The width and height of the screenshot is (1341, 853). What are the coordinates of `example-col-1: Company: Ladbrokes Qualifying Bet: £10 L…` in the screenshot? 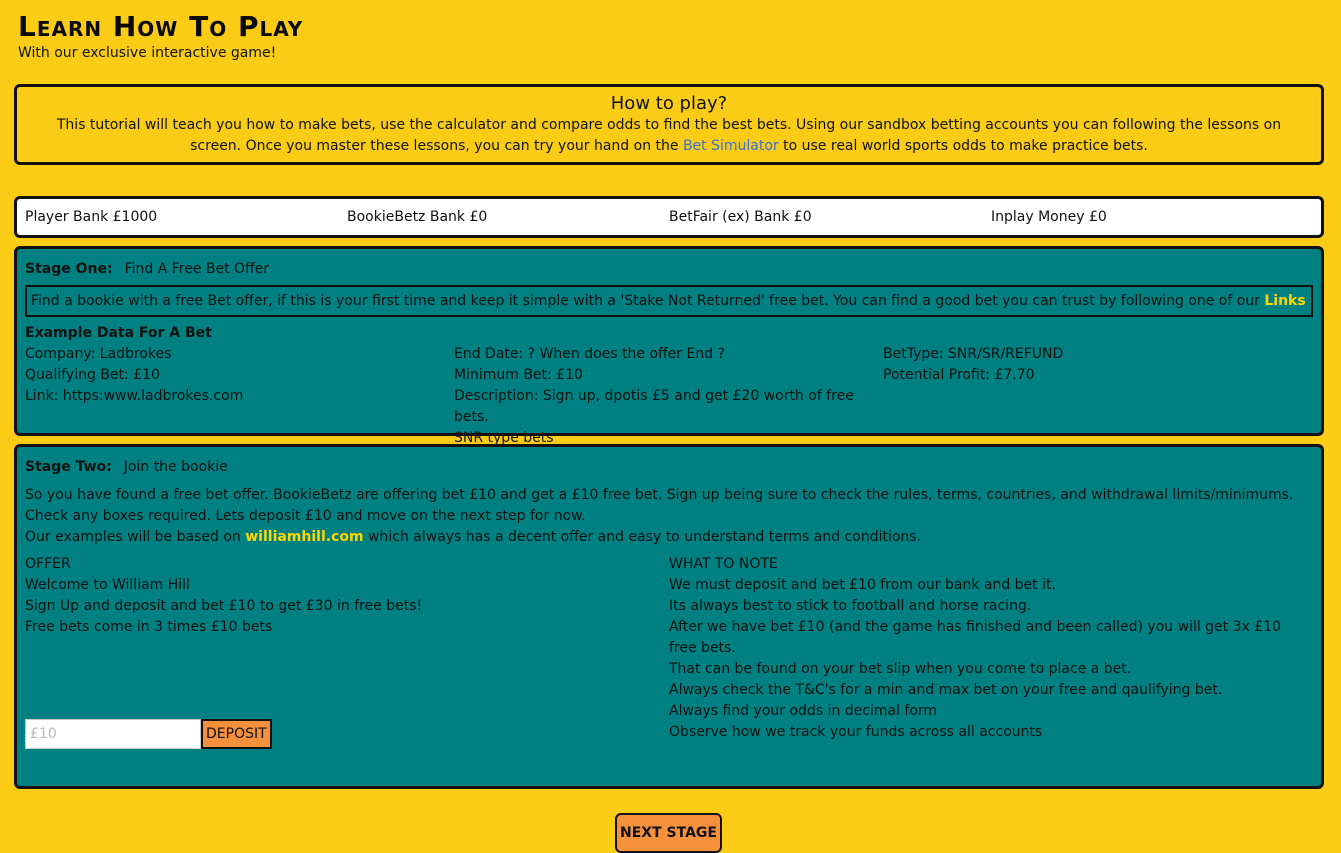 It's located at (239, 396).